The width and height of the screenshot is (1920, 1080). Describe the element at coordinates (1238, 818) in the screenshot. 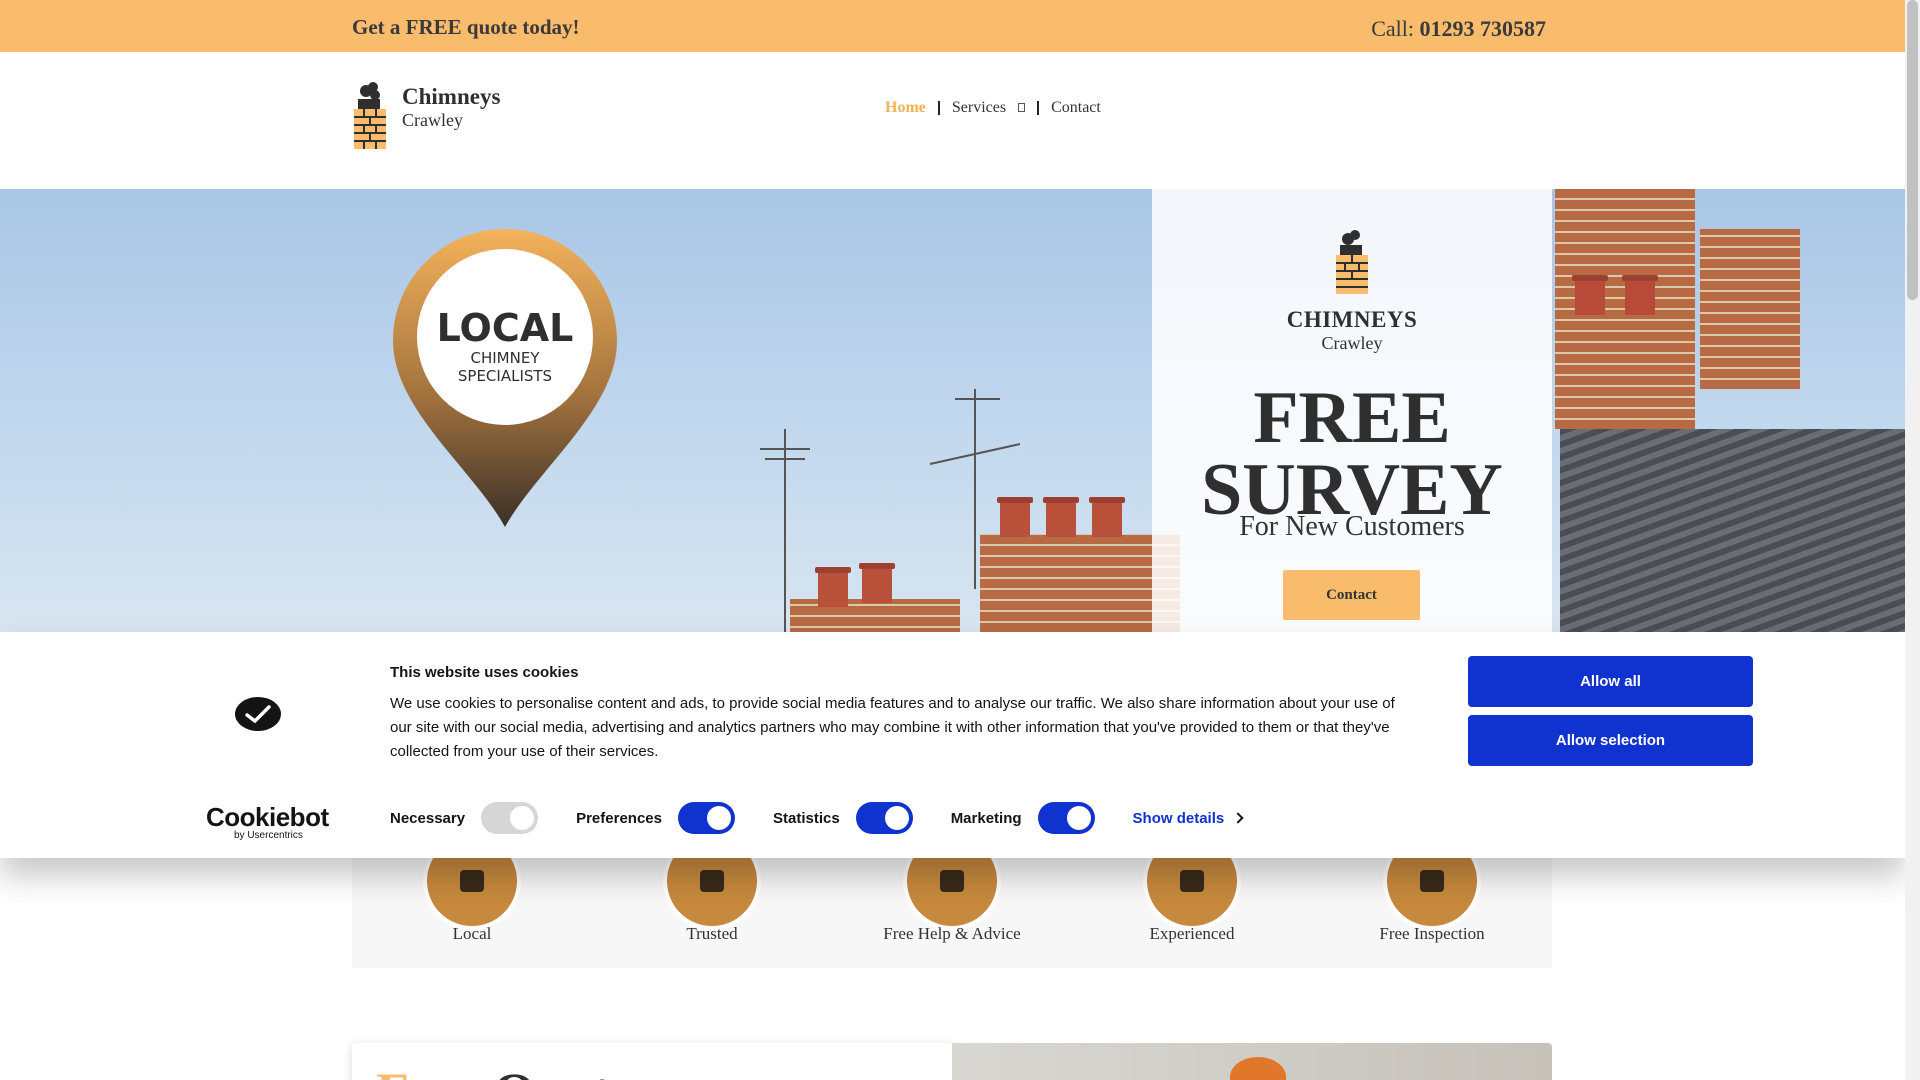

I see `chevron-right-icon` at that location.